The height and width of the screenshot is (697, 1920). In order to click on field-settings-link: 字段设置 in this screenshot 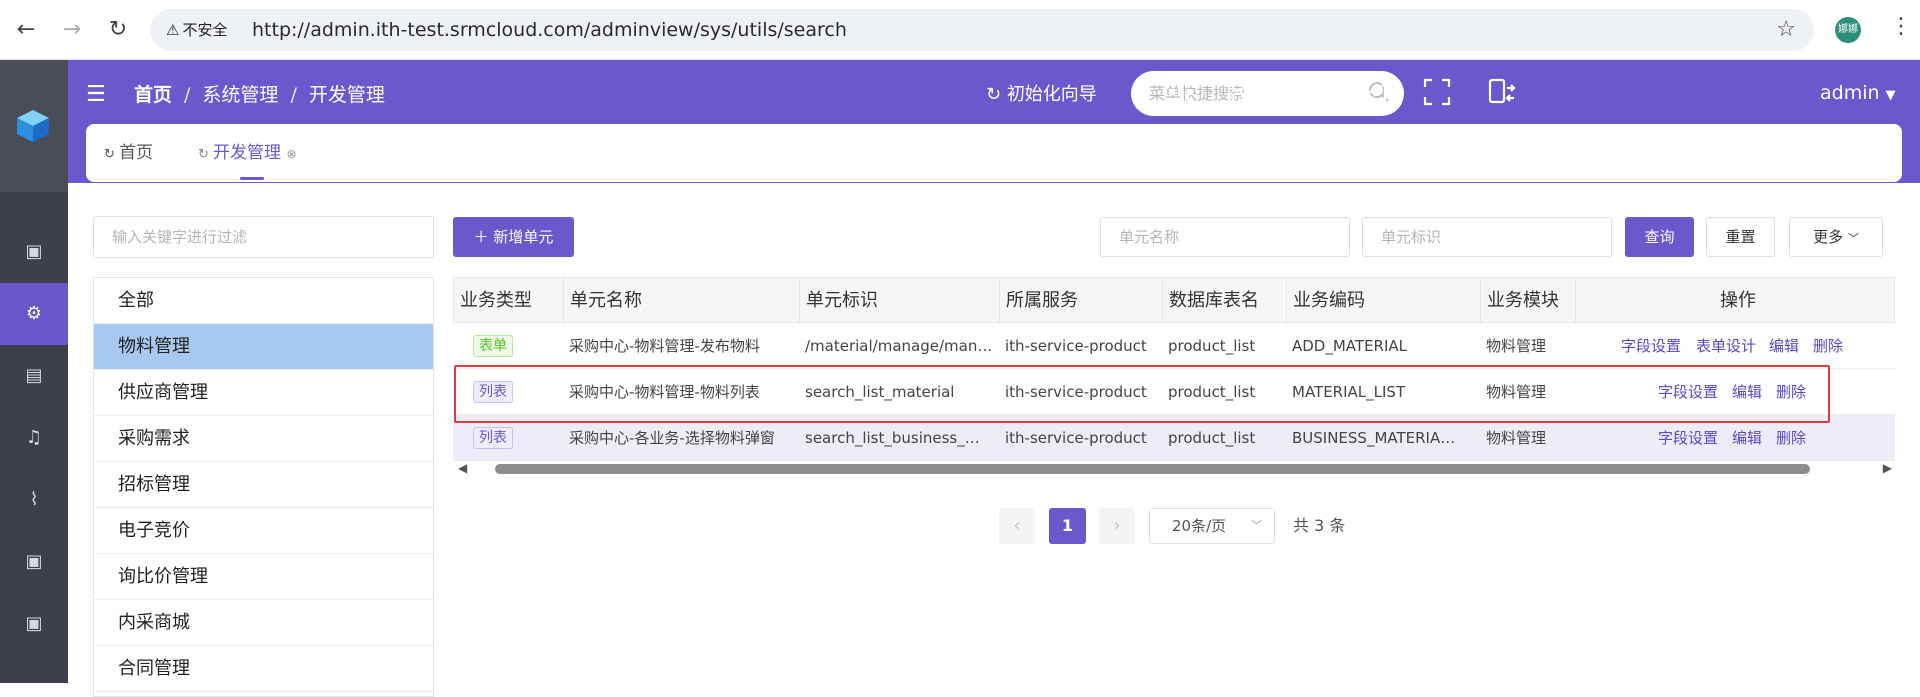, I will do `click(1651, 346)`.